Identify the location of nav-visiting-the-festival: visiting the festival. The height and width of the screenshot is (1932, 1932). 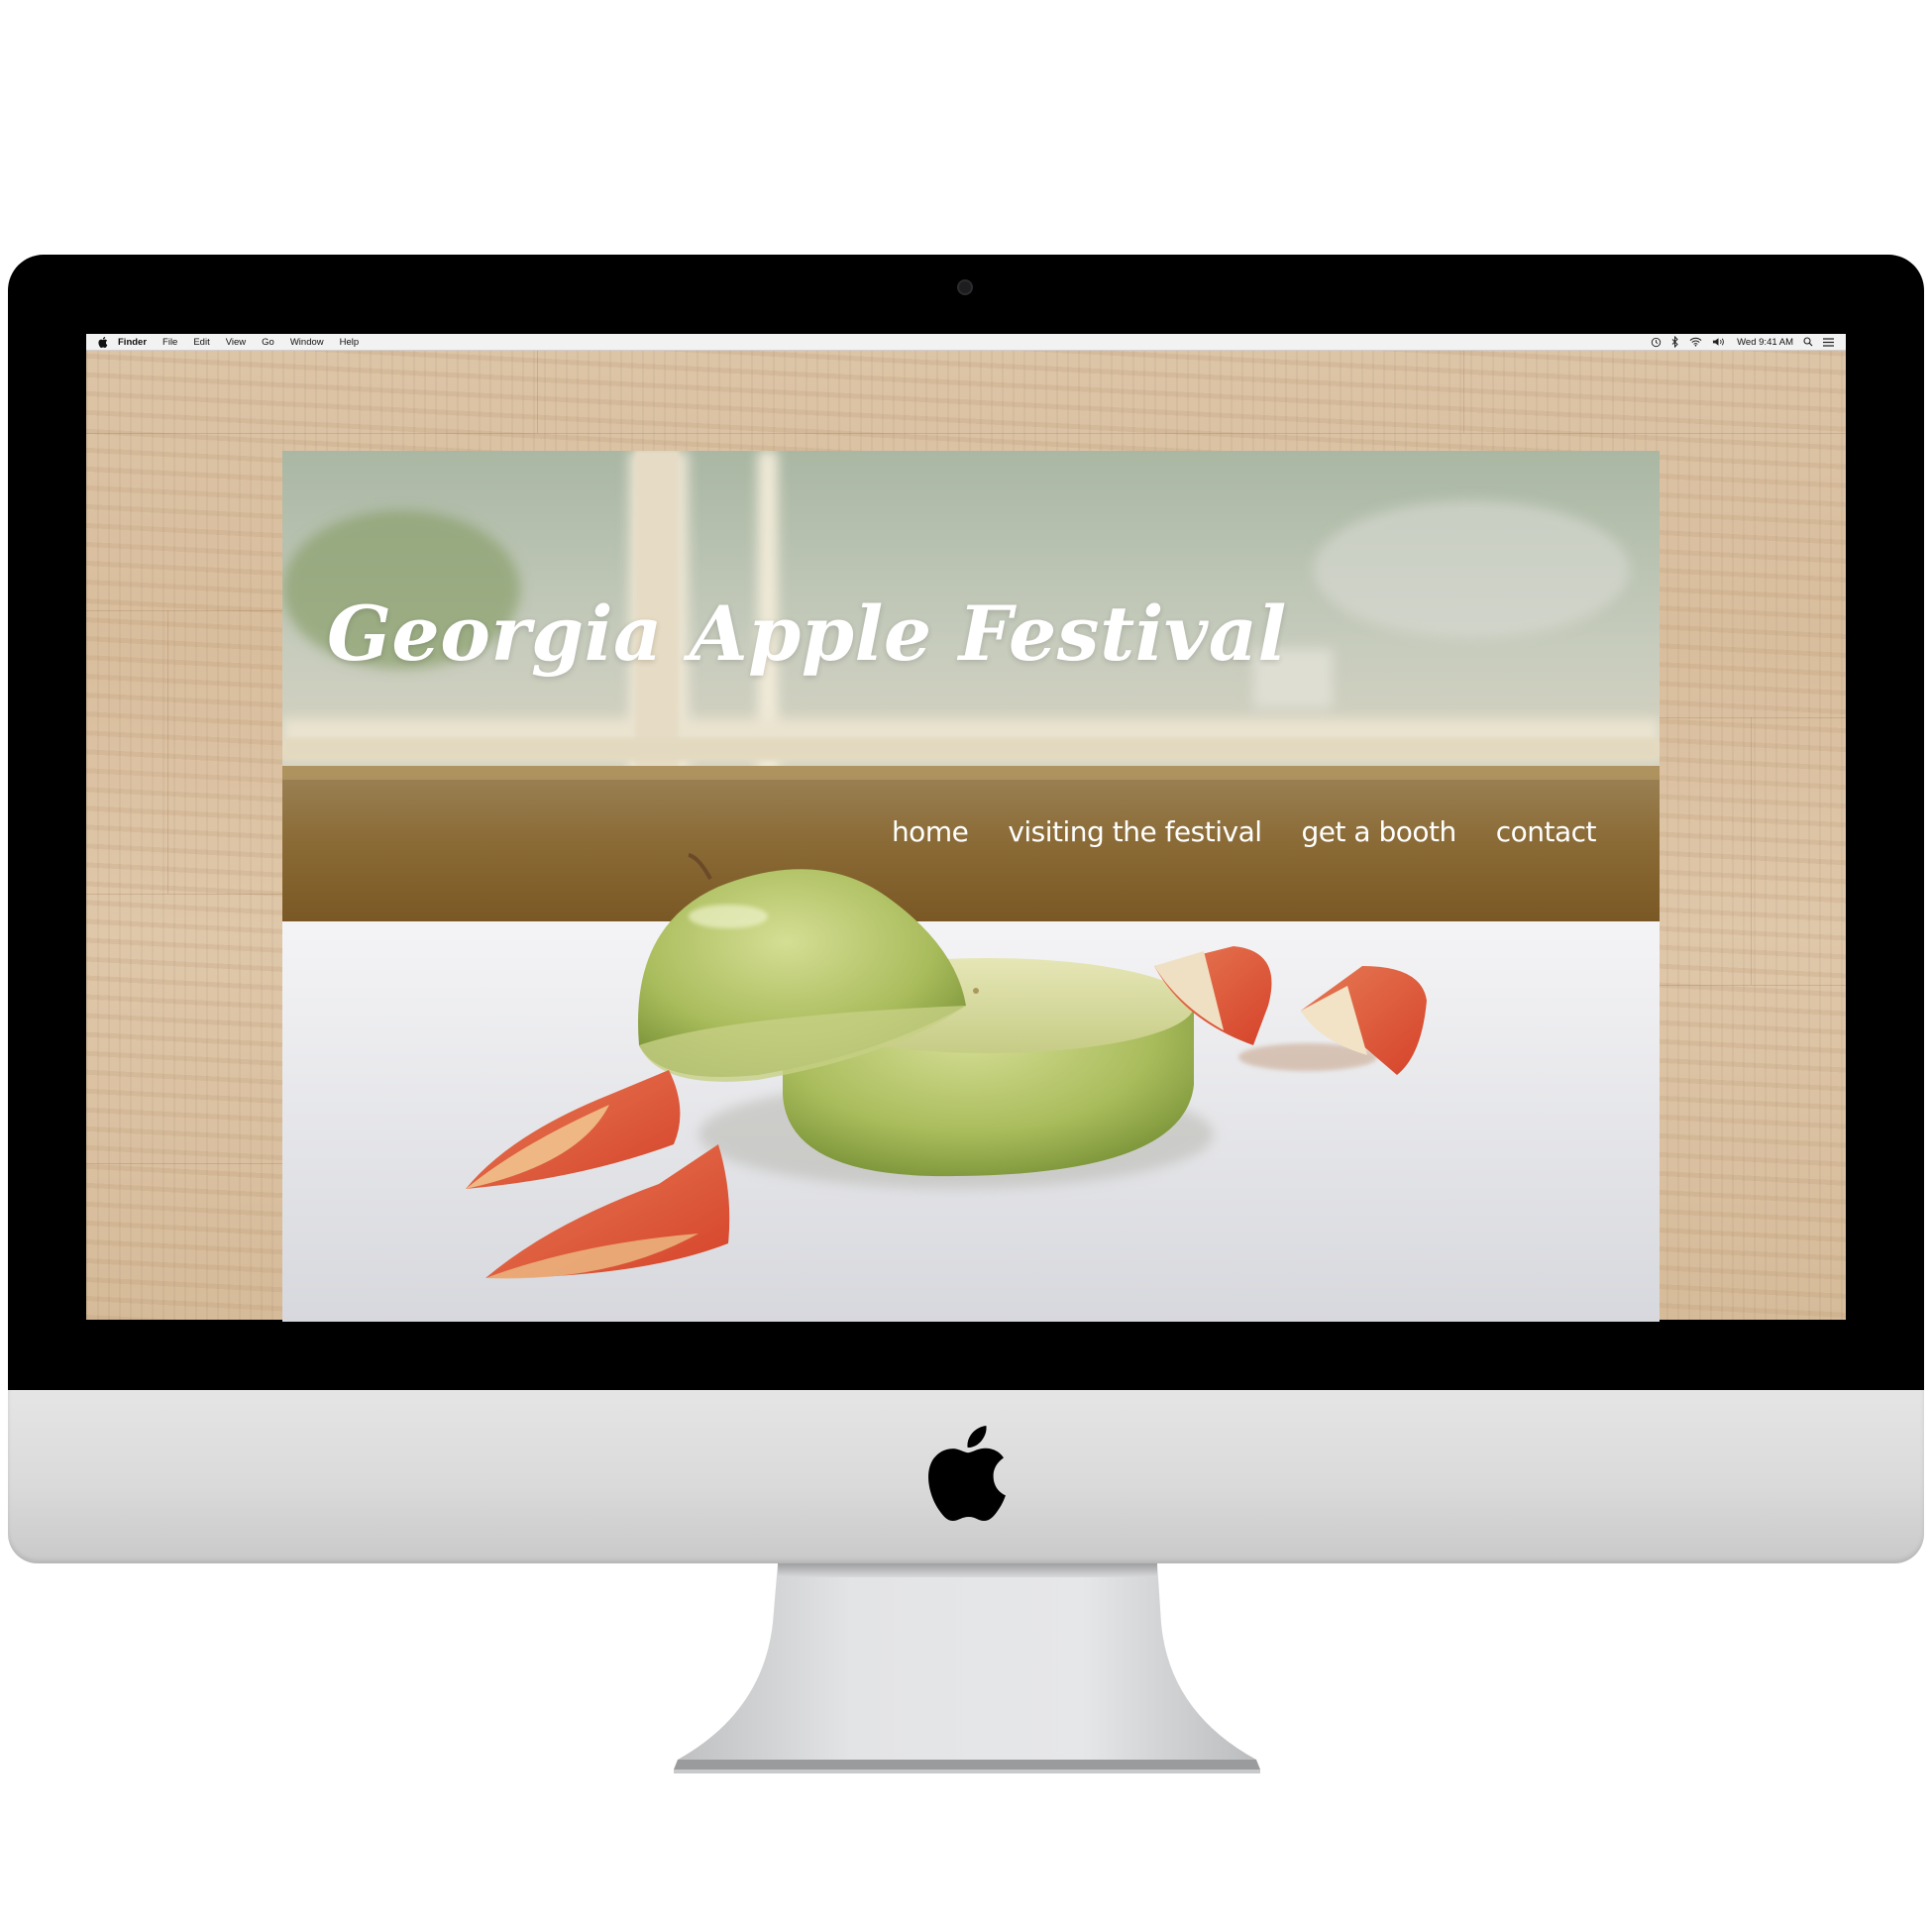
(1135, 831).